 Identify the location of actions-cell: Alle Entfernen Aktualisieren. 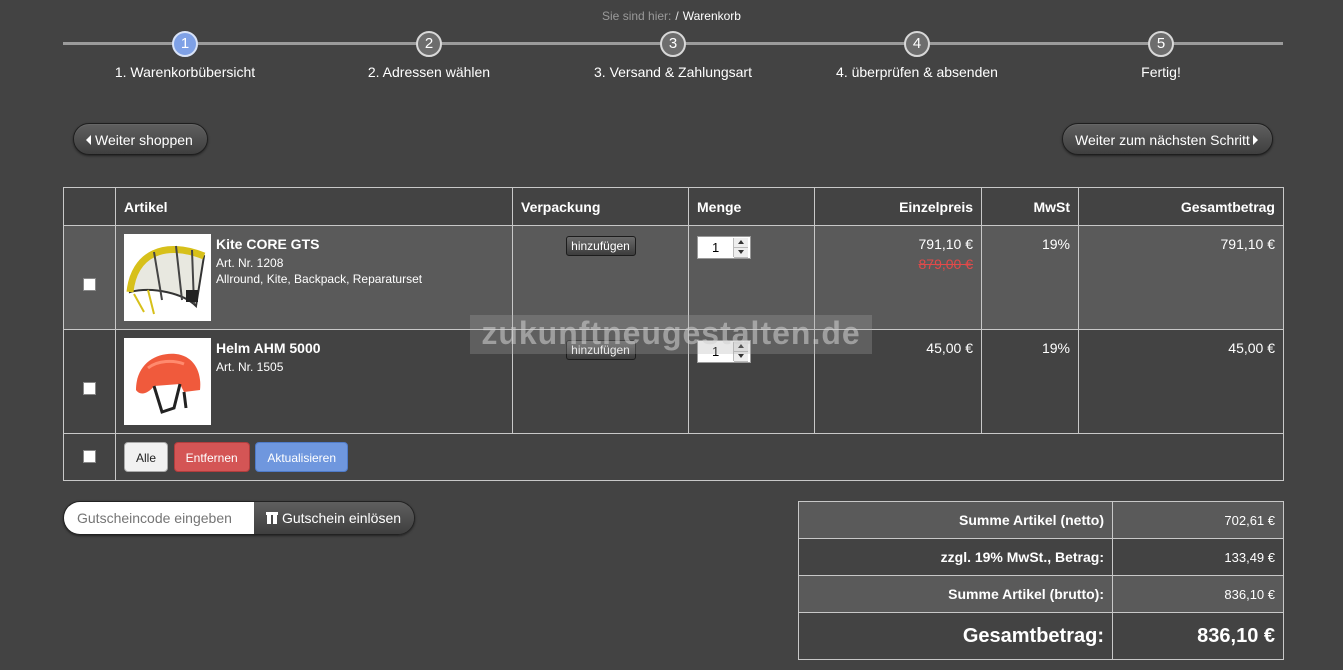
(699, 457).